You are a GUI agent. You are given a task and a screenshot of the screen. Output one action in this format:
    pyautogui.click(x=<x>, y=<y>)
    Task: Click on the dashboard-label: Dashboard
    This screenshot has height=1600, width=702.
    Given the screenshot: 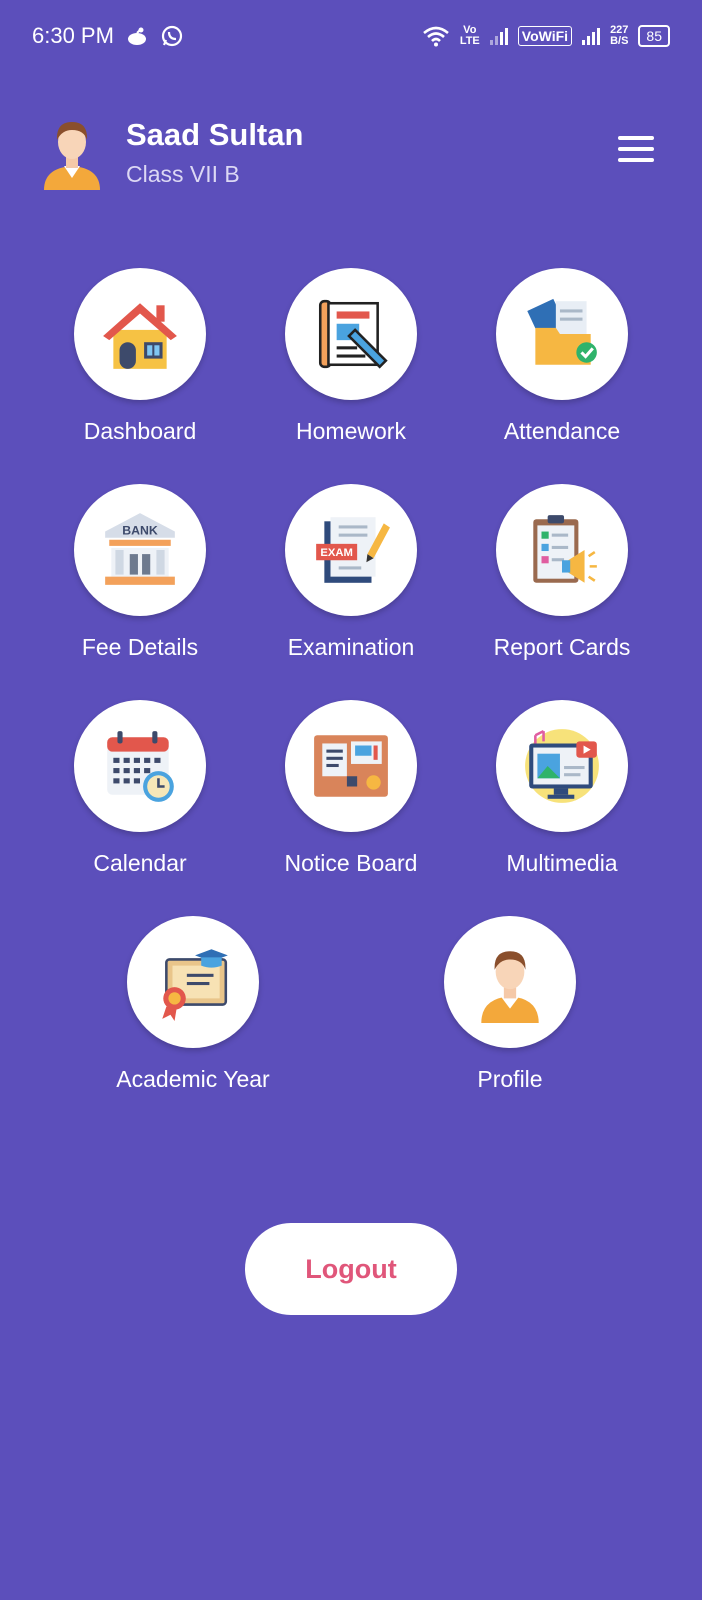 What is the action you would take?
    pyautogui.click(x=140, y=431)
    